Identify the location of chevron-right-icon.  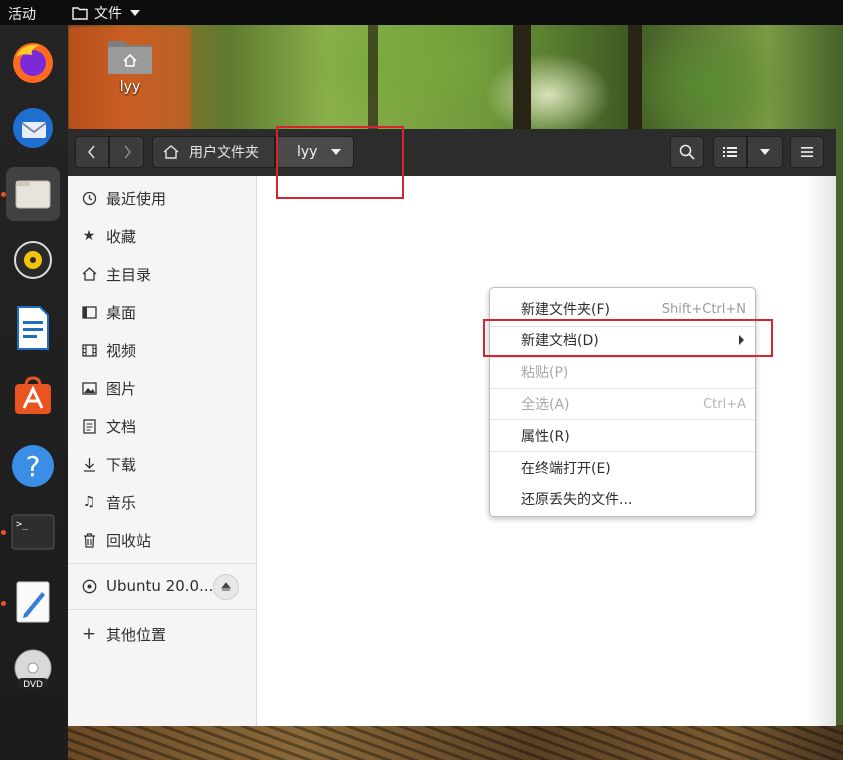
(127, 152).